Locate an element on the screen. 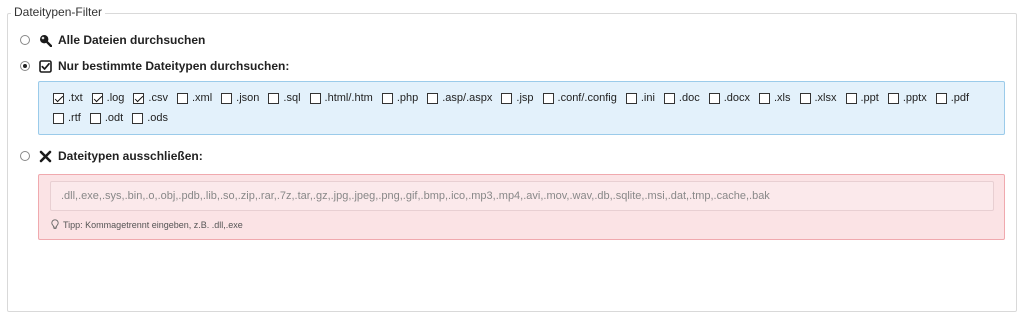  file-type-option: .odt is located at coordinates (106, 118).